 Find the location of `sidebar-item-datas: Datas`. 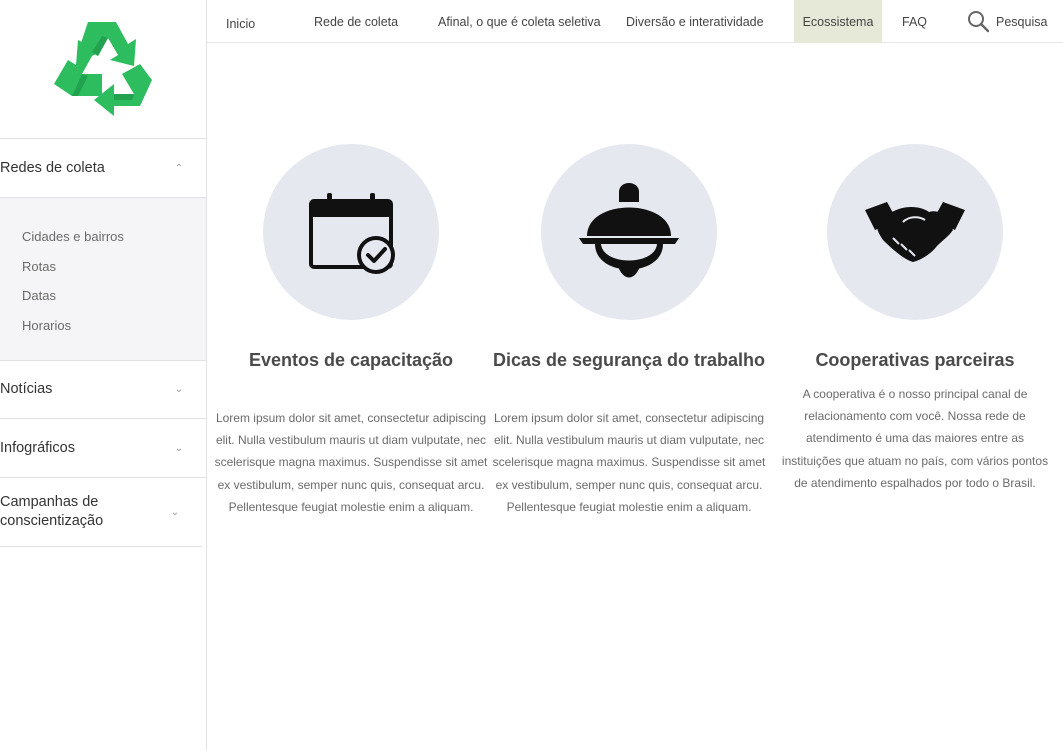

sidebar-item-datas: Datas is located at coordinates (114, 302).